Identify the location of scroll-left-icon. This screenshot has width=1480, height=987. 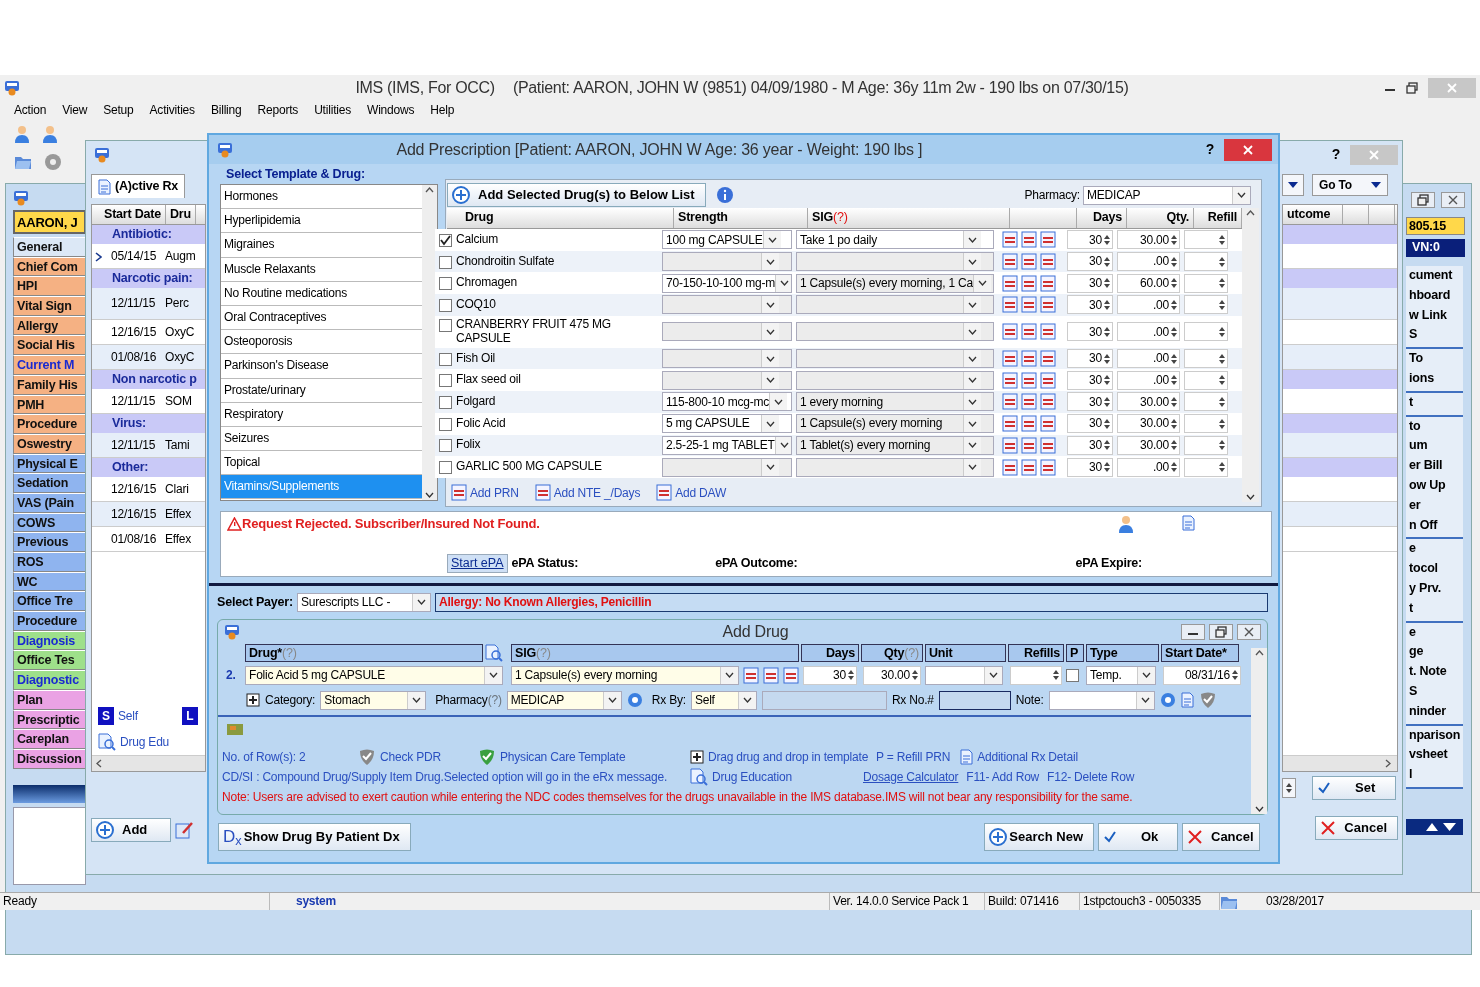
(99, 763).